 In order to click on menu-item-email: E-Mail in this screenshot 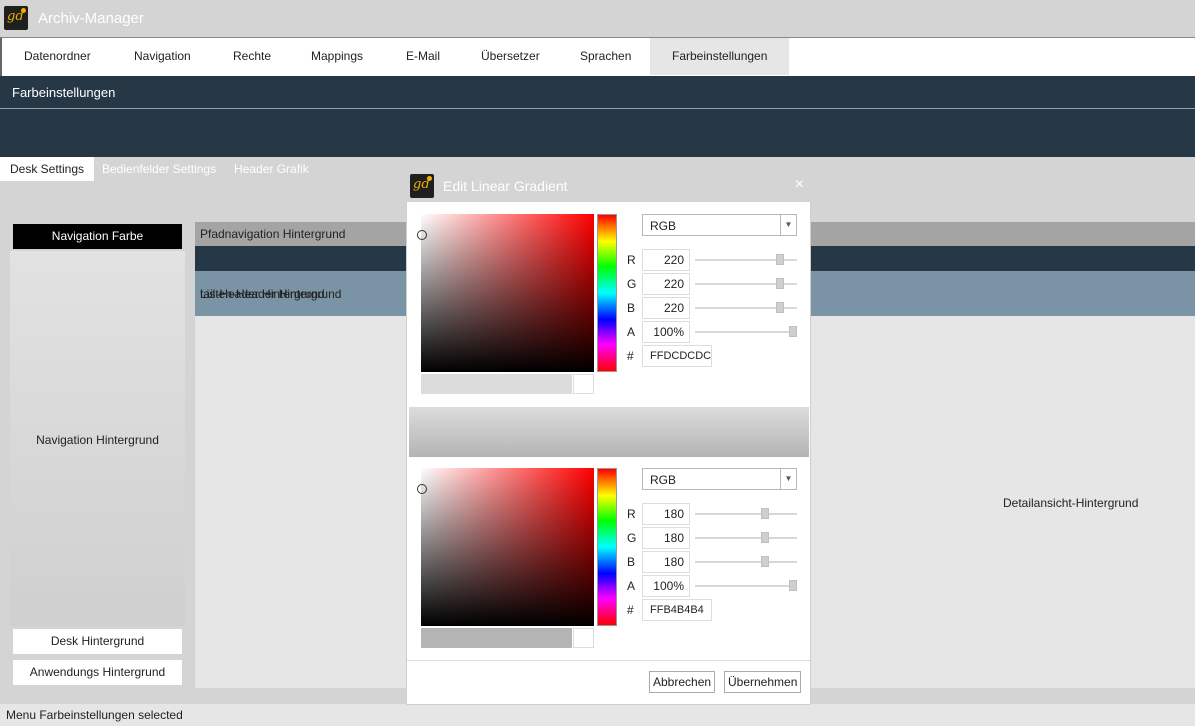, I will do `click(423, 56)`.